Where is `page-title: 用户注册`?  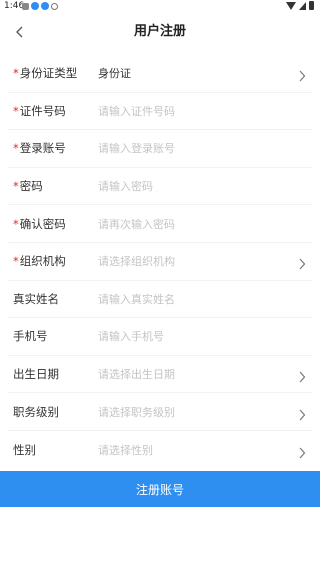
page-title: 用户注册 is located at coordinates (159, 31).